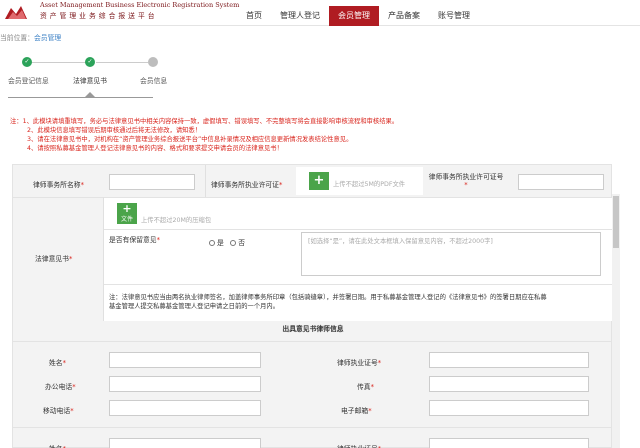 This screenshot has height=448, width=640. Describe the element at coordinates (28, 80) in the screenshot. I see `step-1-label: 会员登记信息` at that location.